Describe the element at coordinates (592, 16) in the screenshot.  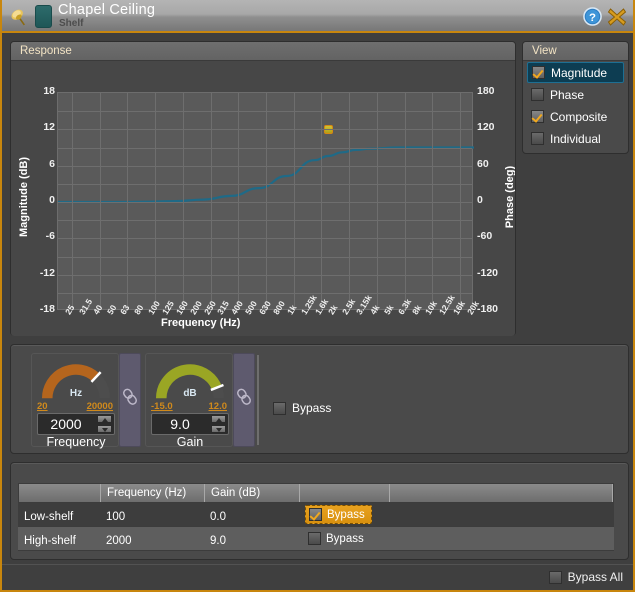
I see `help-icon: ?` at that location.